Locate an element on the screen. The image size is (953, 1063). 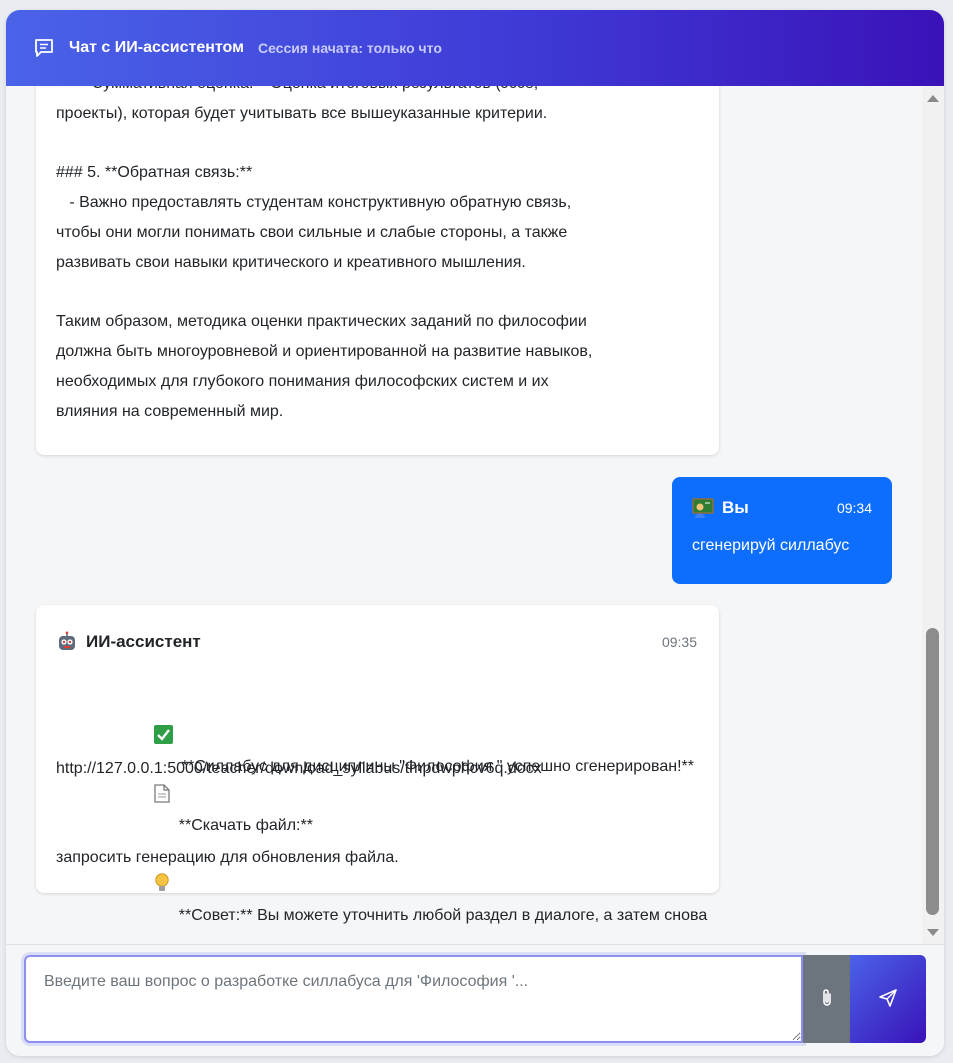
message-time: 09:35 is located at coordinates (679, 642).